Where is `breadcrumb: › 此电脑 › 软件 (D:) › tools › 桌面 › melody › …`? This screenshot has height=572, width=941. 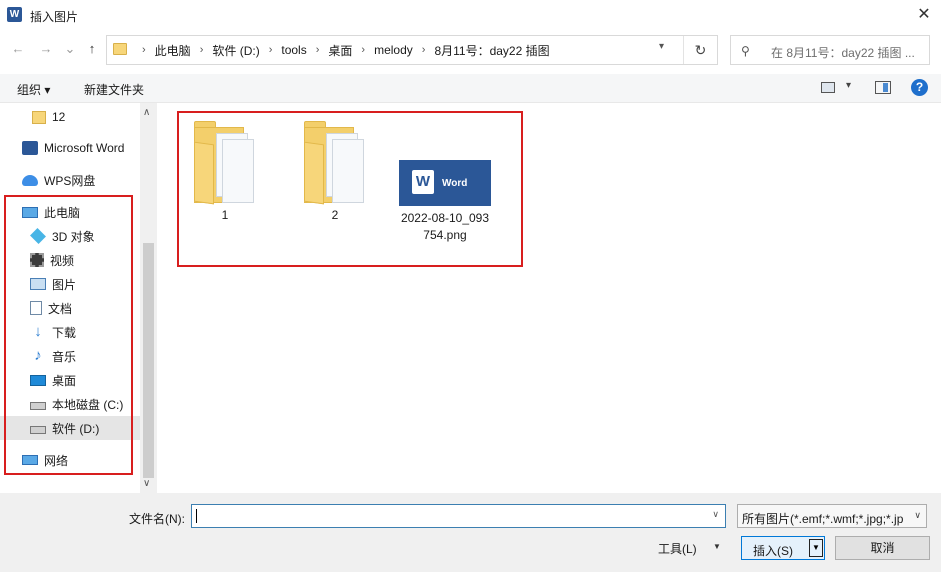 breadcrumb: › 此电脑 › 软件 (D:) › tools › 桌面 › melody › … is located at coordinates (346, 50).